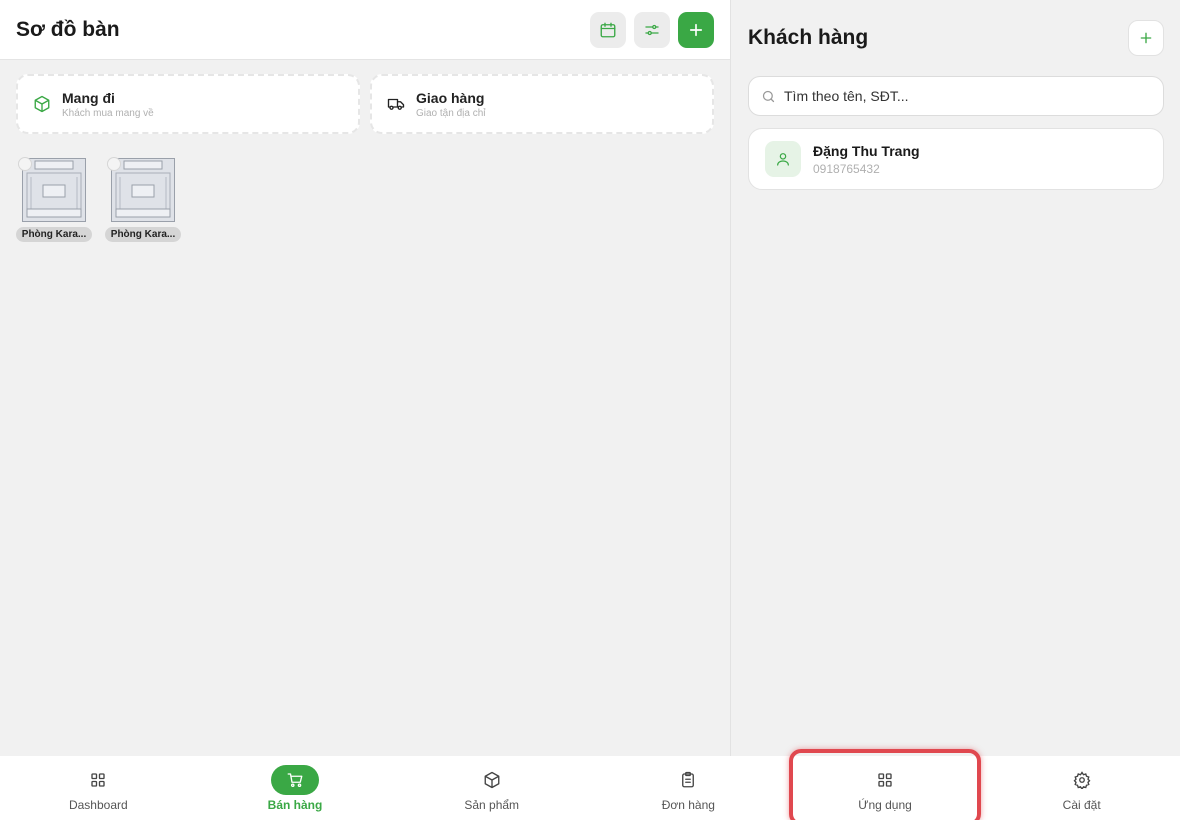 This screenshot has height=820, width=1180. I want to click on truck-icon, so click(396, 104).